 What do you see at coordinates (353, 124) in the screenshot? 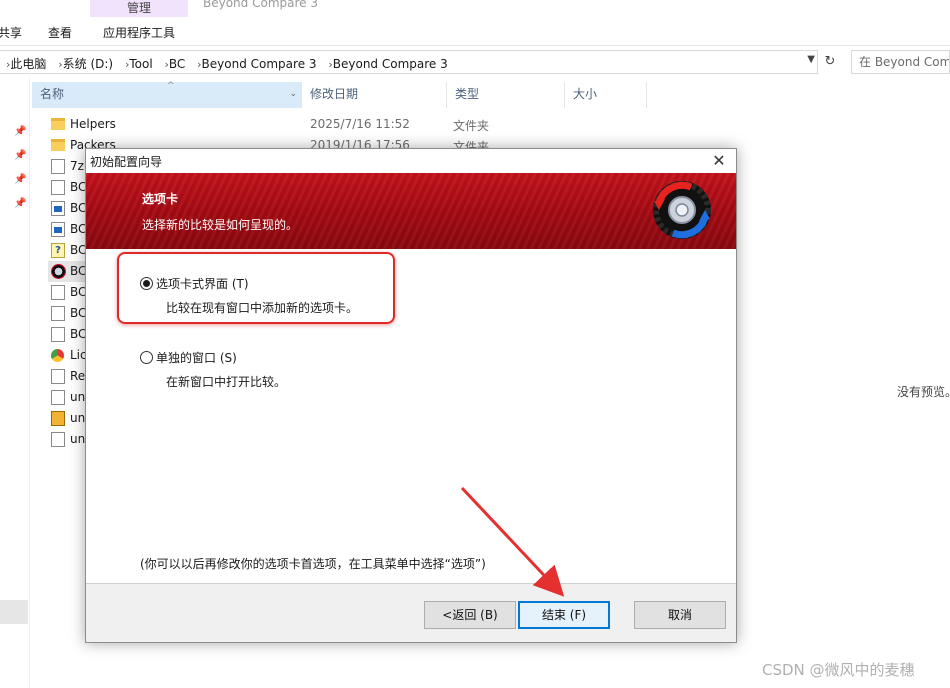
I see `list-item: Helpers 2025/7/16 11:52 文件夹` at bounding box center [353, 124].